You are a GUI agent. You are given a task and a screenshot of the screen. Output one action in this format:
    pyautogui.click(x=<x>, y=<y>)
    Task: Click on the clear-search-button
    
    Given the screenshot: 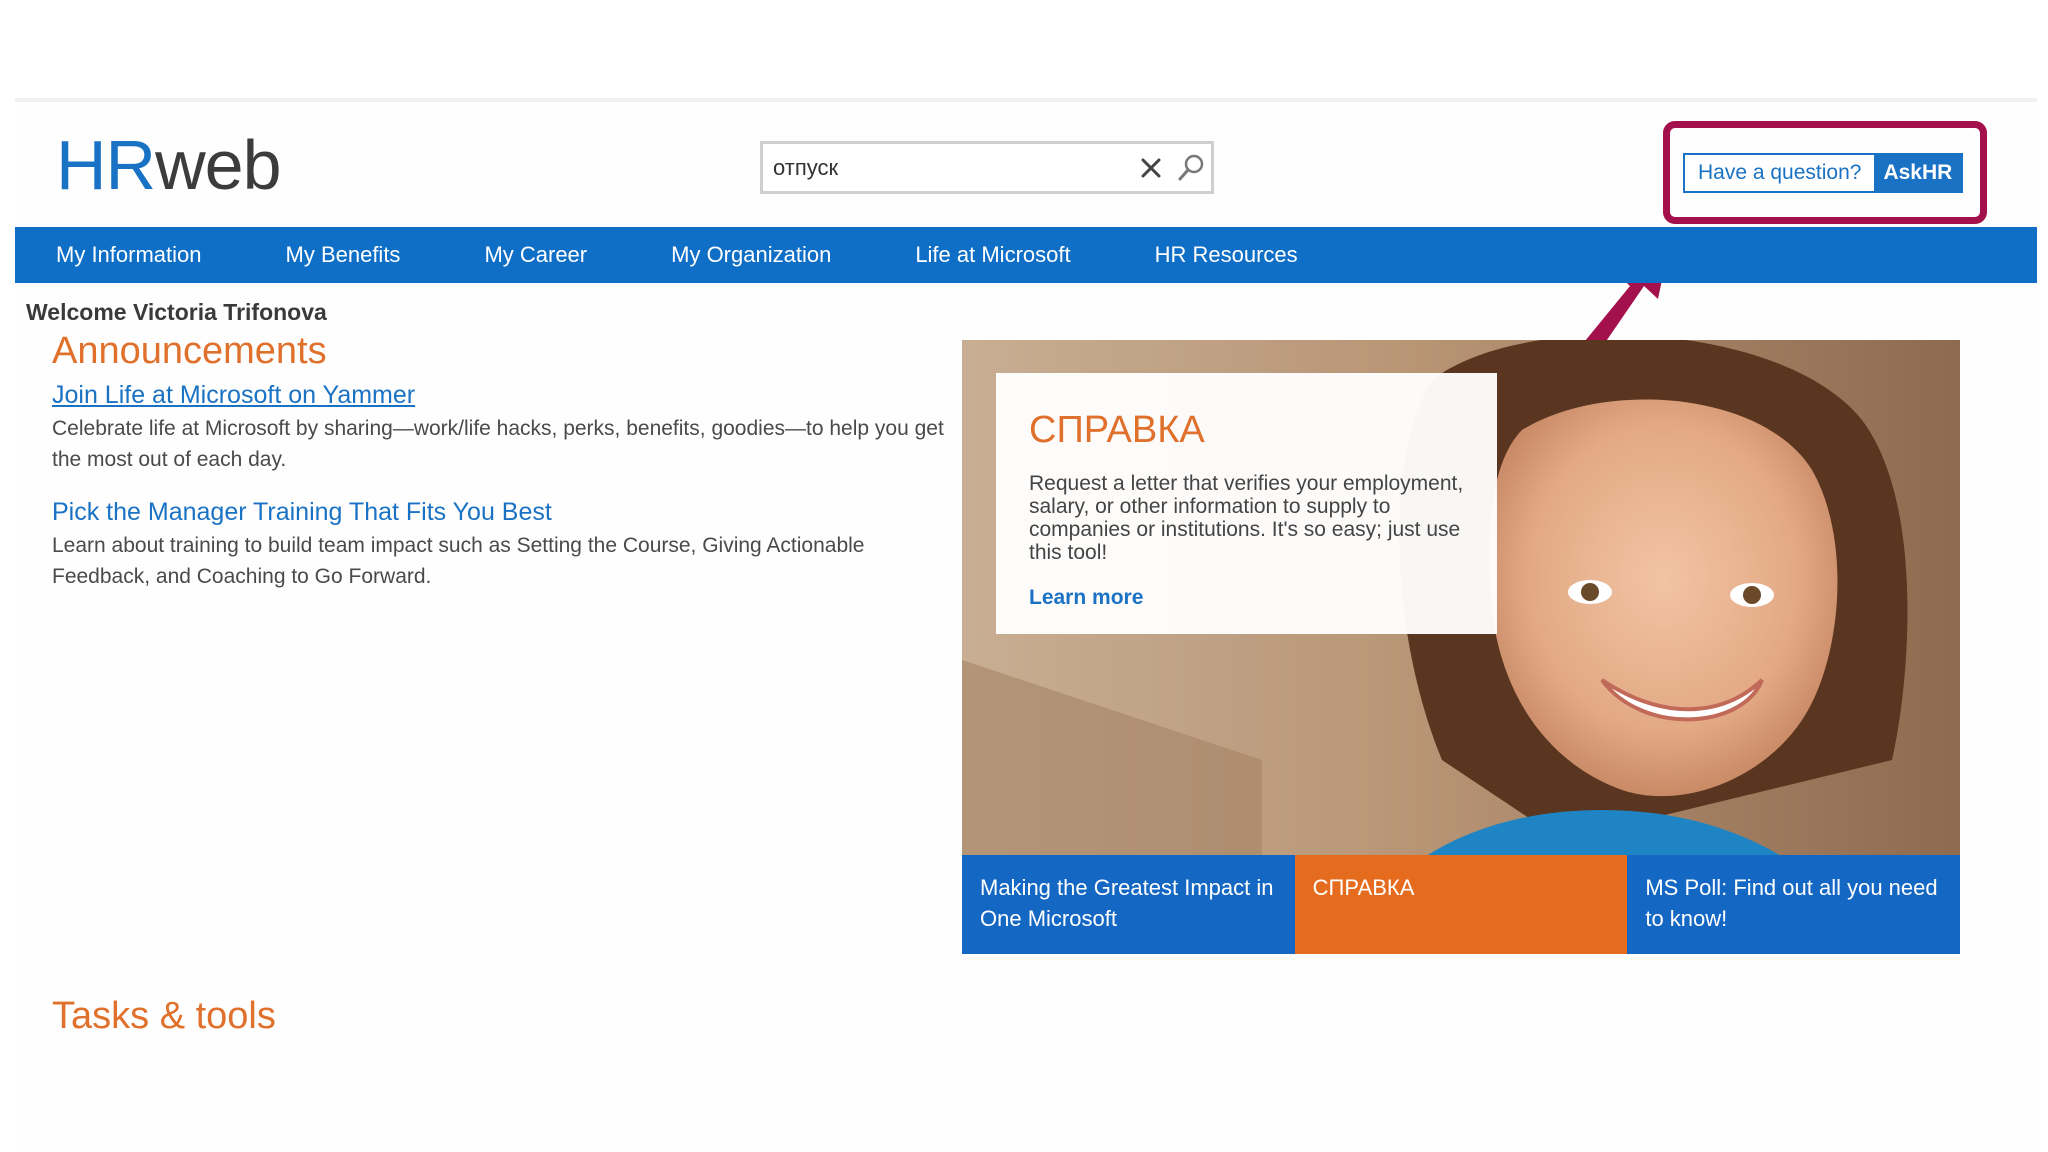 What is the action you would take?
    pyautogui.click(x=1151, y=167)
    